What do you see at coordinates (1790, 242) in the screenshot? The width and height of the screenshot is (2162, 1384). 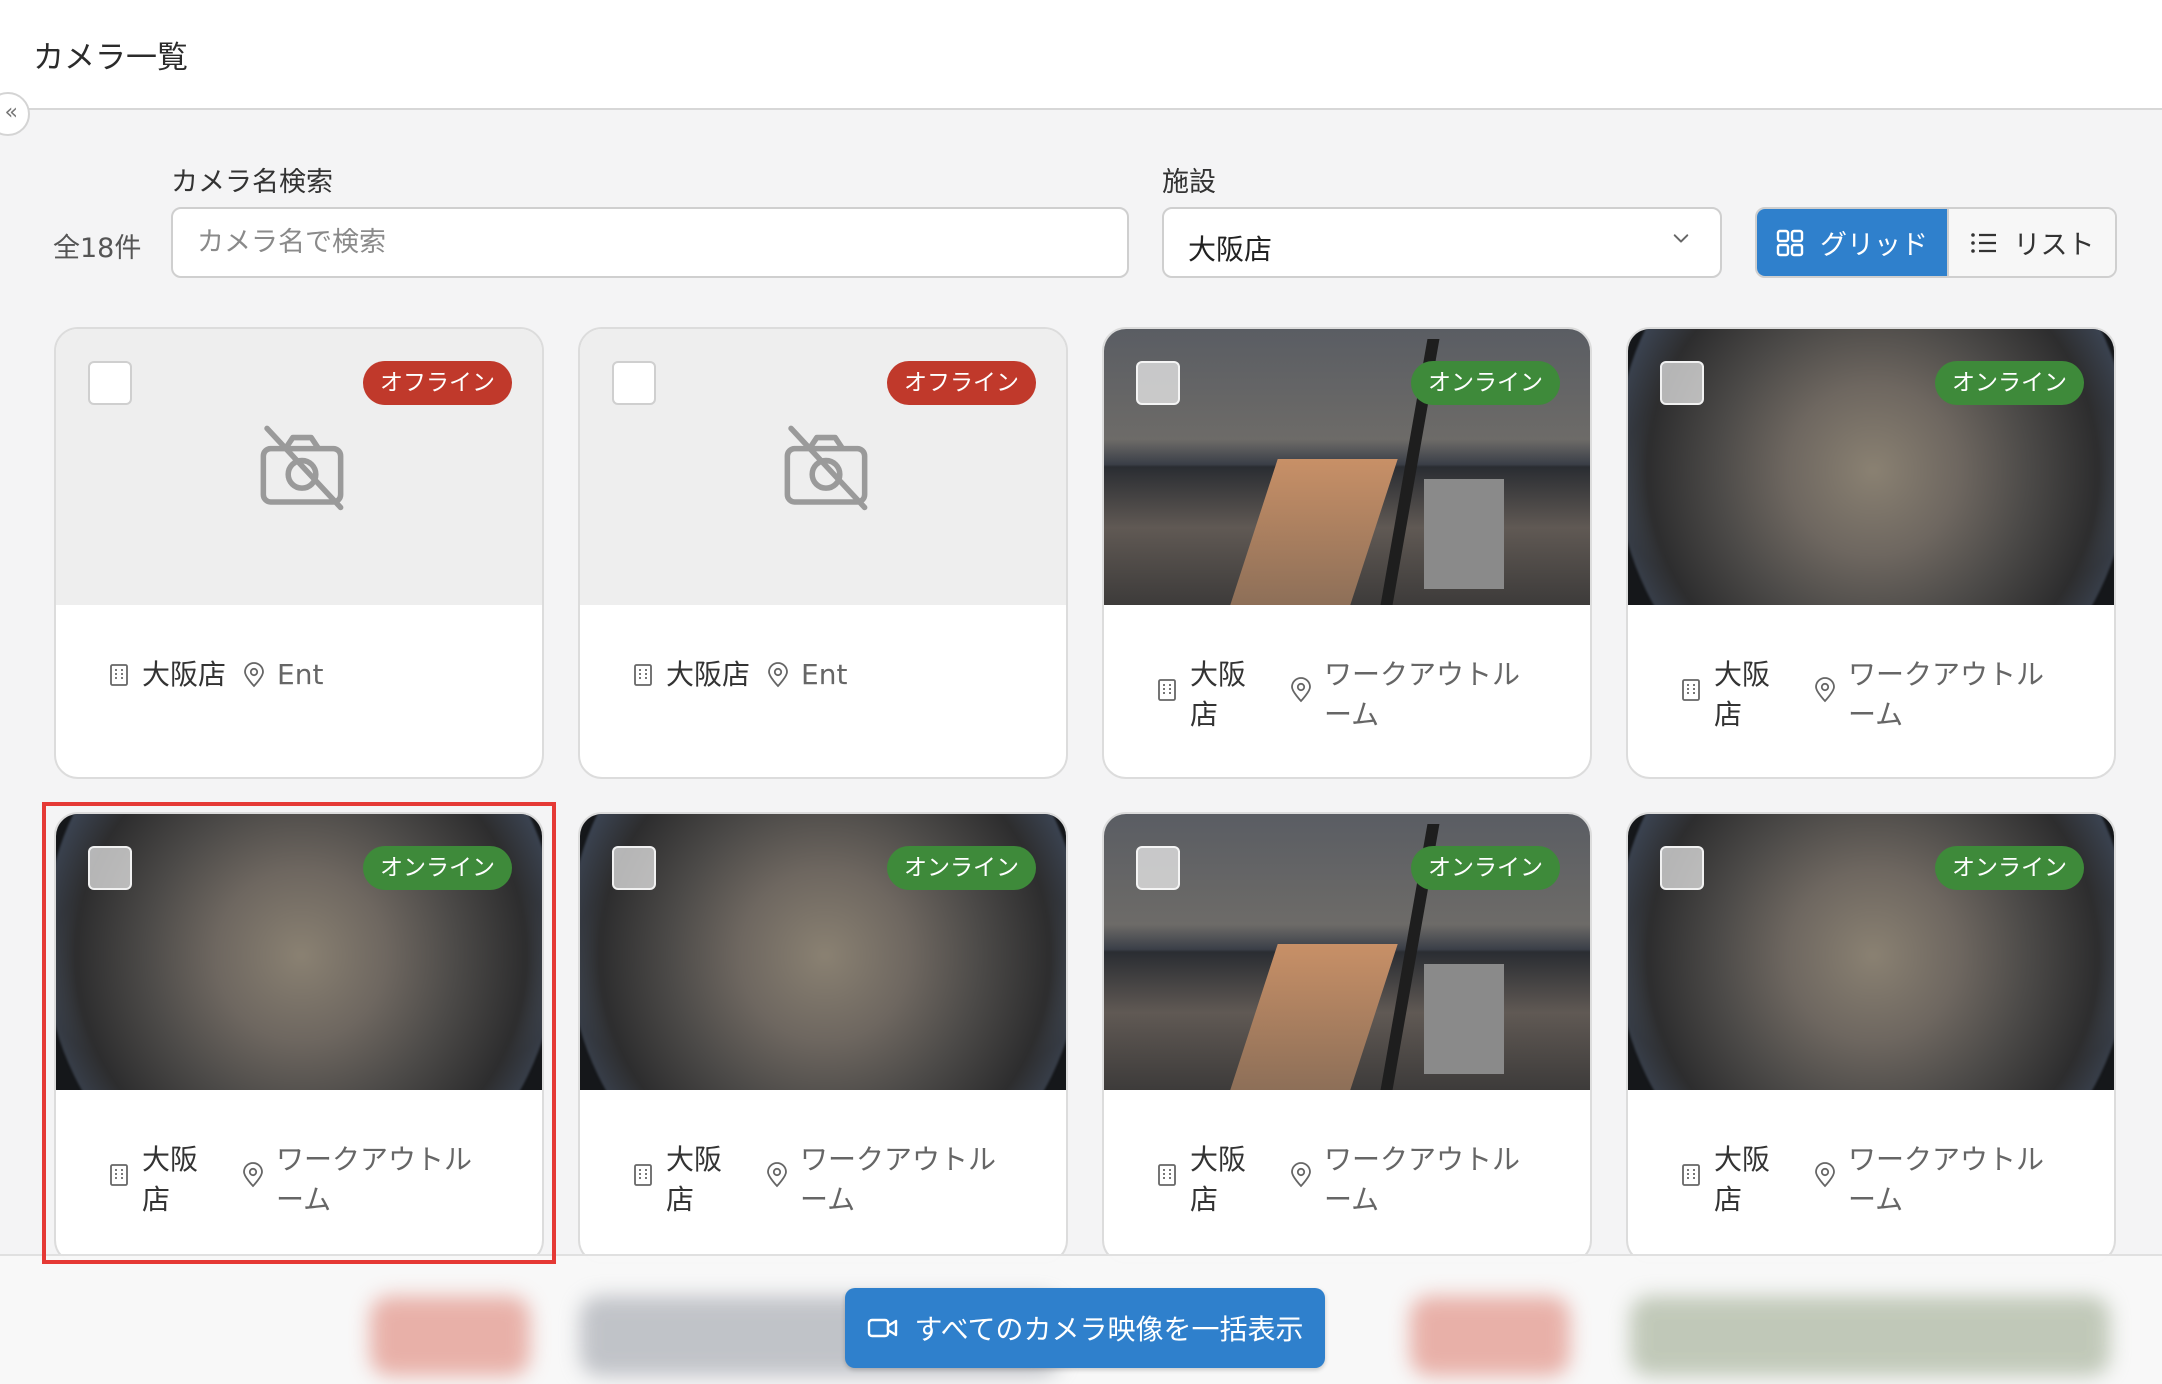 I see `grid-icon` at bounding box center [1790, 242].